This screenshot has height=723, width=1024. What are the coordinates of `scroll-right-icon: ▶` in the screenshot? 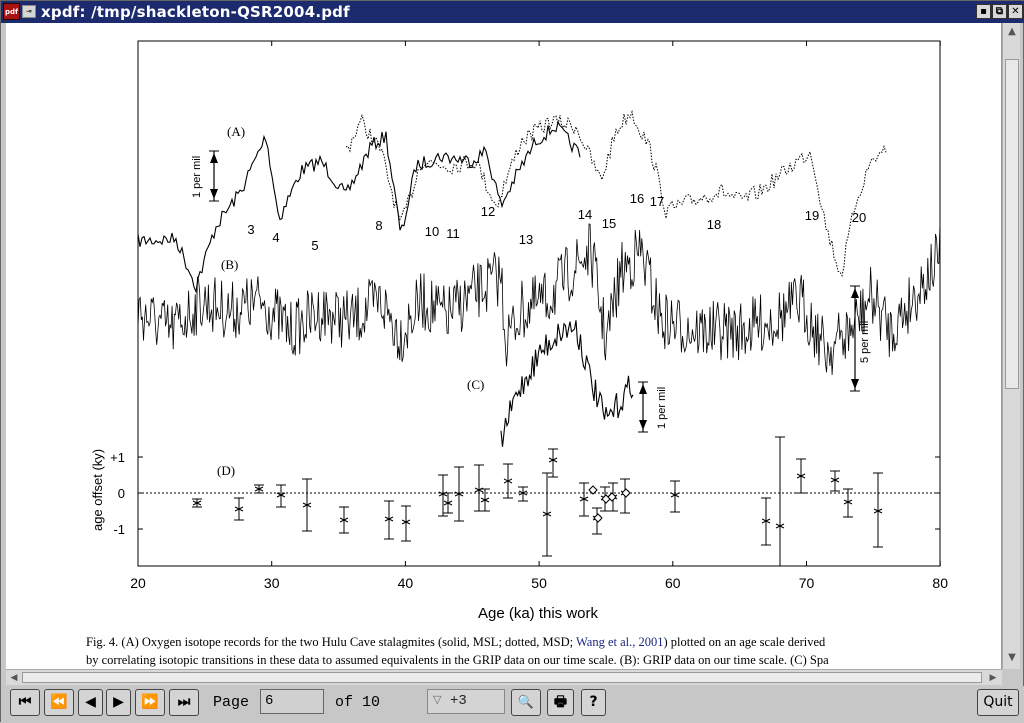 It's located at (993, 678).